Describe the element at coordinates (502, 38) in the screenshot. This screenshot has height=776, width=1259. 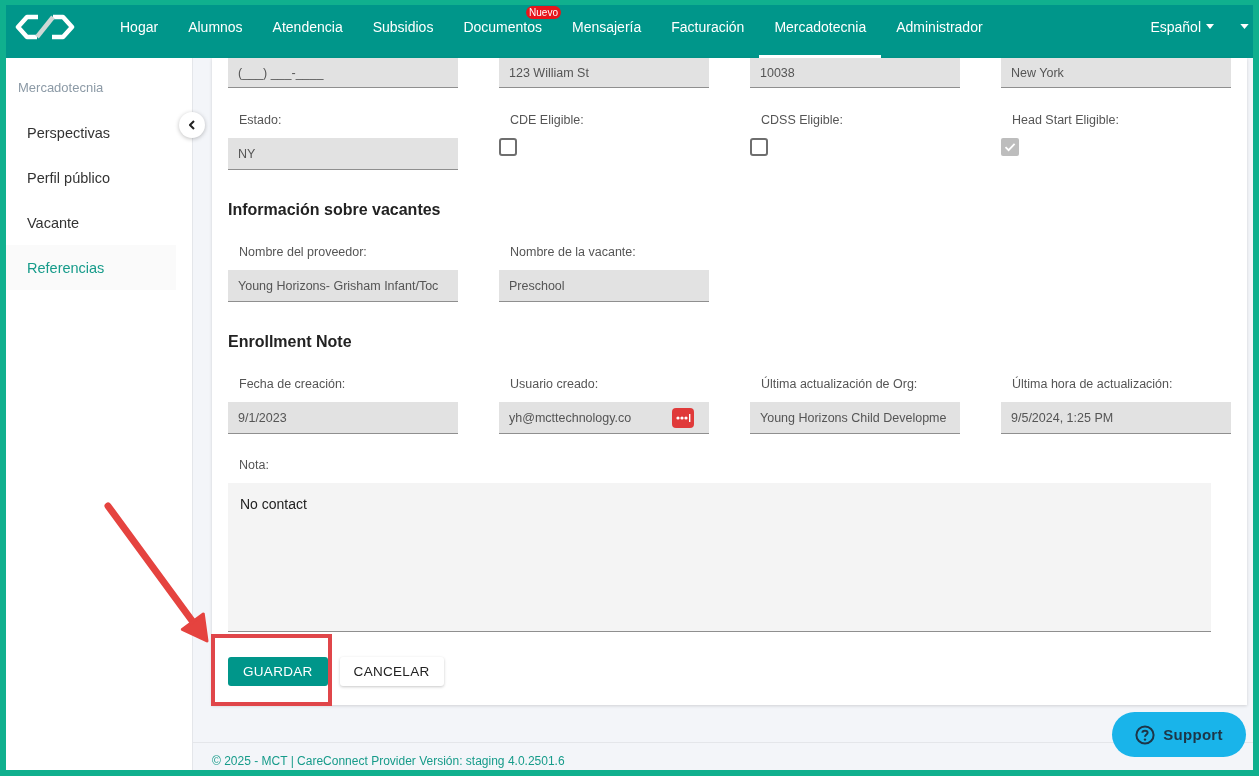
I see `nav-tab: Documentos` at that location.